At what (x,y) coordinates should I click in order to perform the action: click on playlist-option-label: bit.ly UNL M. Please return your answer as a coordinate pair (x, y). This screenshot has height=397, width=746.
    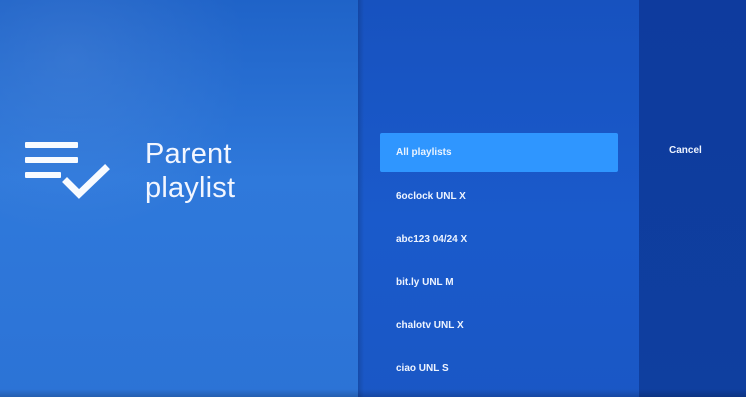
    Looking at the image, I should click on (425, 282).